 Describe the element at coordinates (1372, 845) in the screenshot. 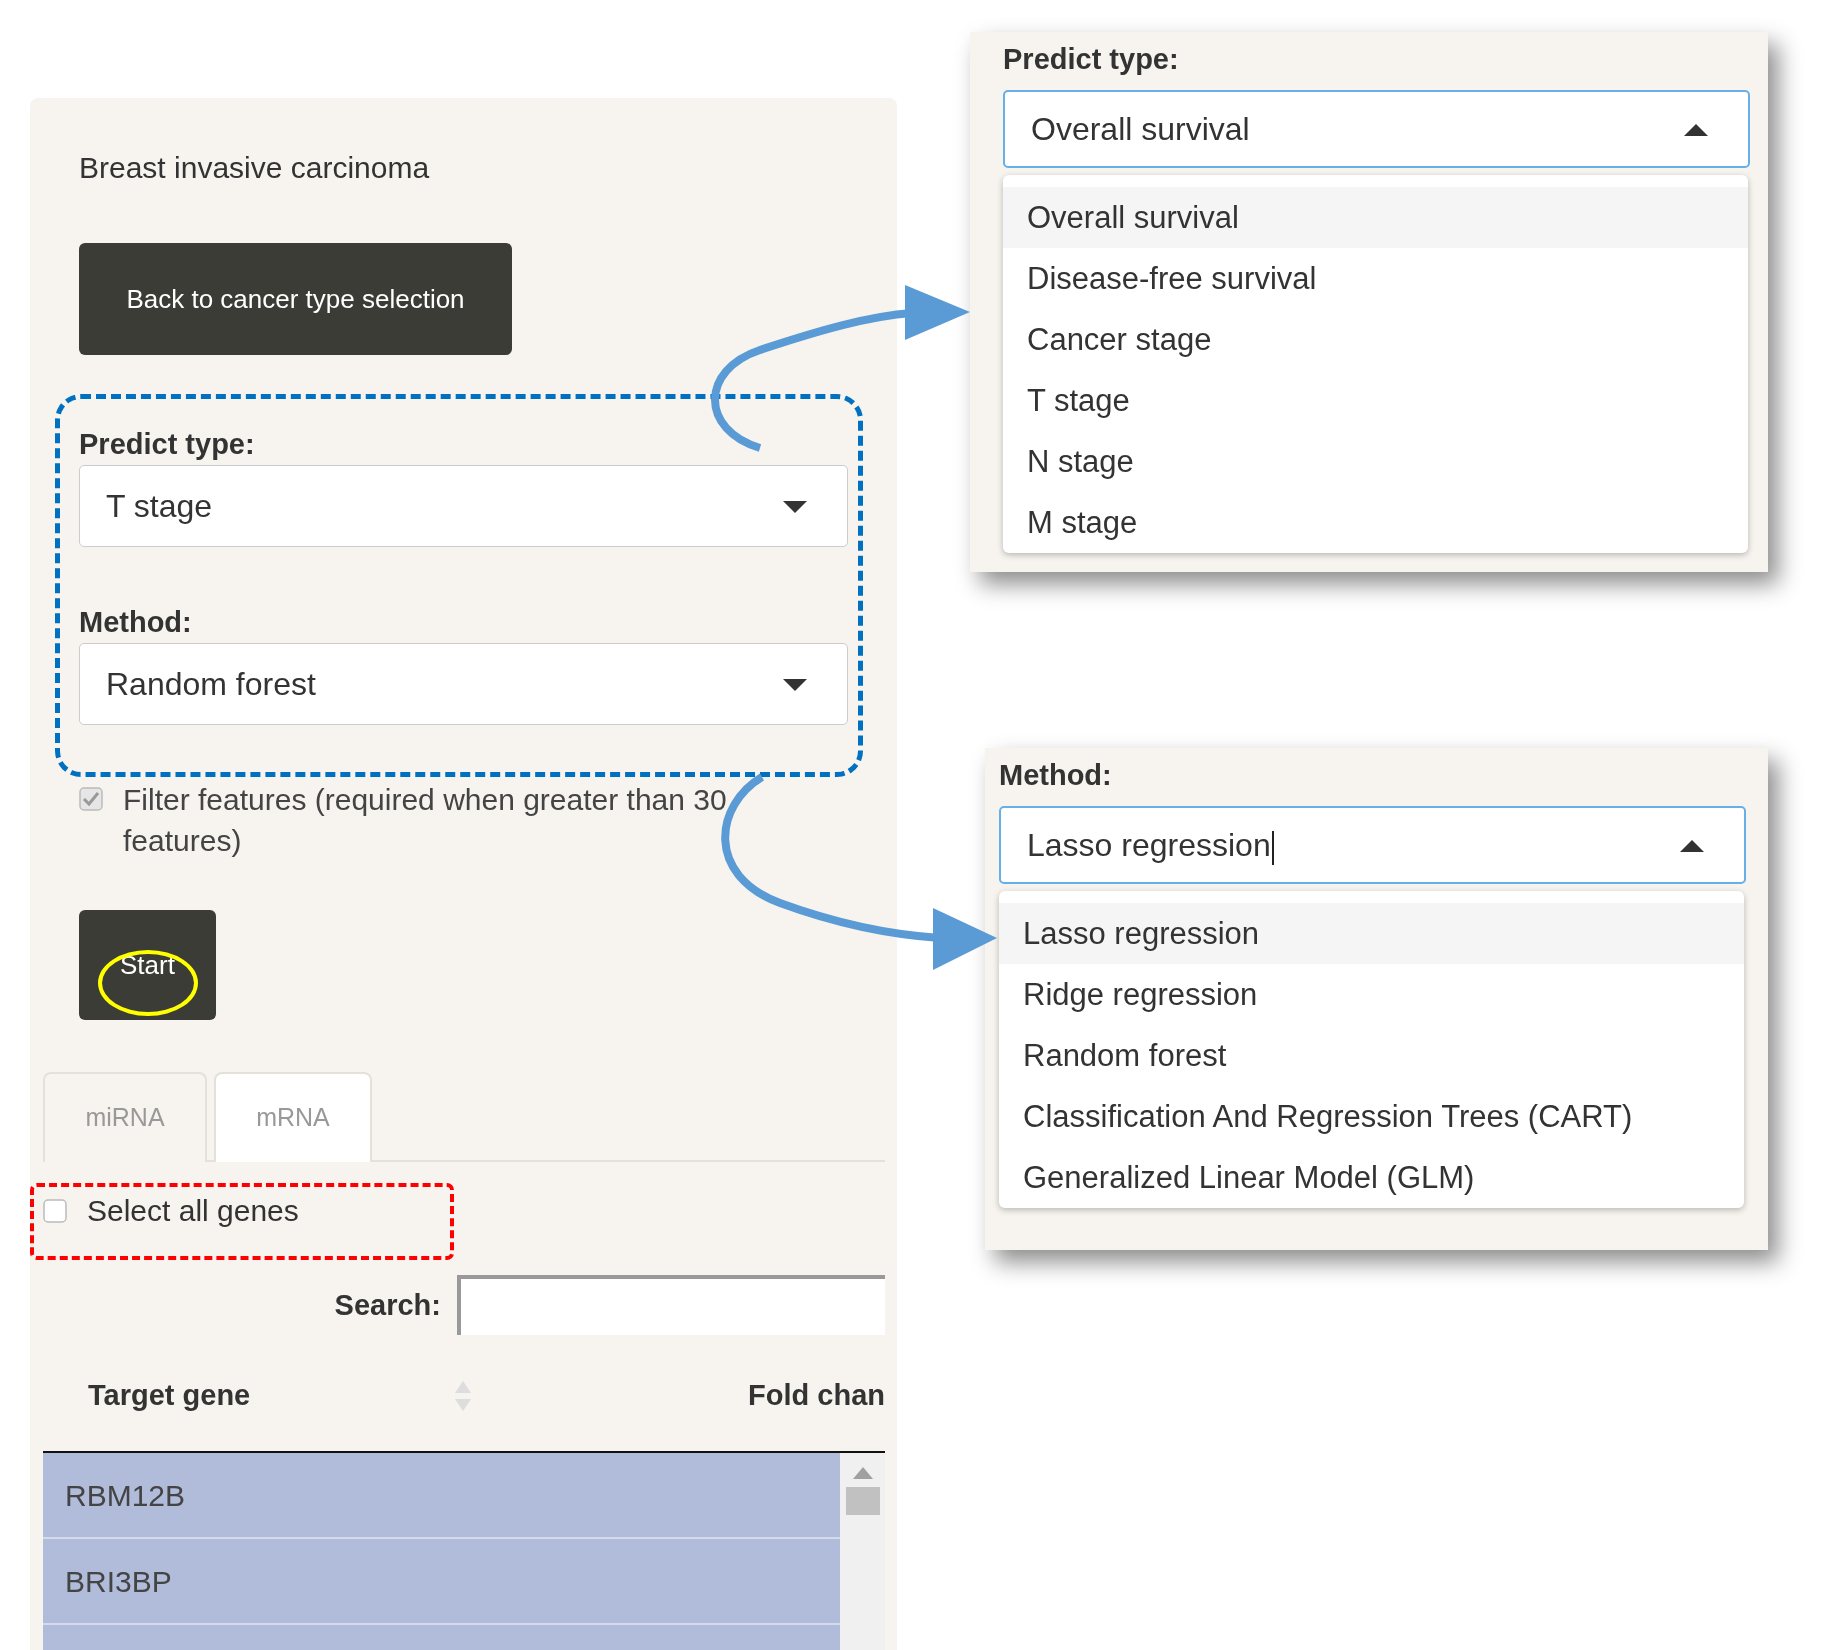

I see `select-field: Lasso regression` at that location.